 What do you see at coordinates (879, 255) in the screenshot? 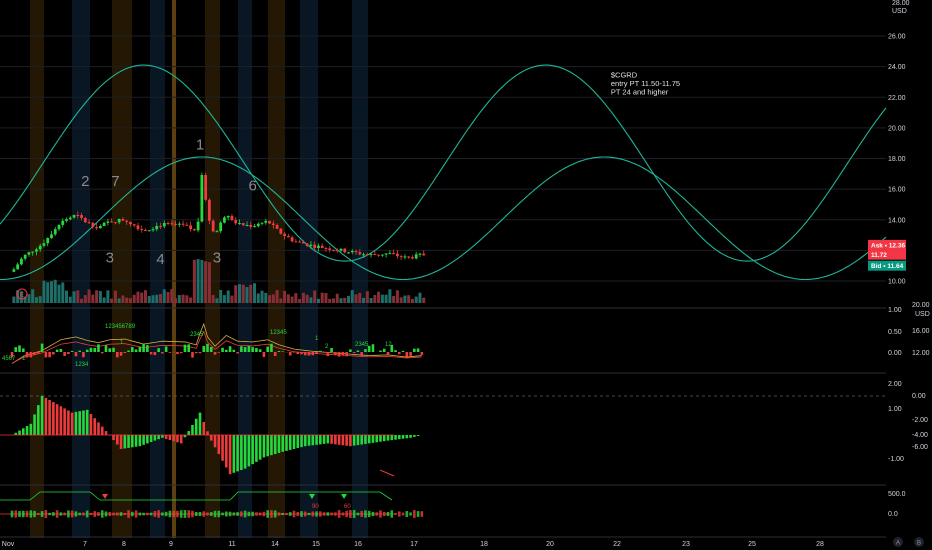
I see `price-tag-text-1: 11.72` at bounding box center [879, 255].